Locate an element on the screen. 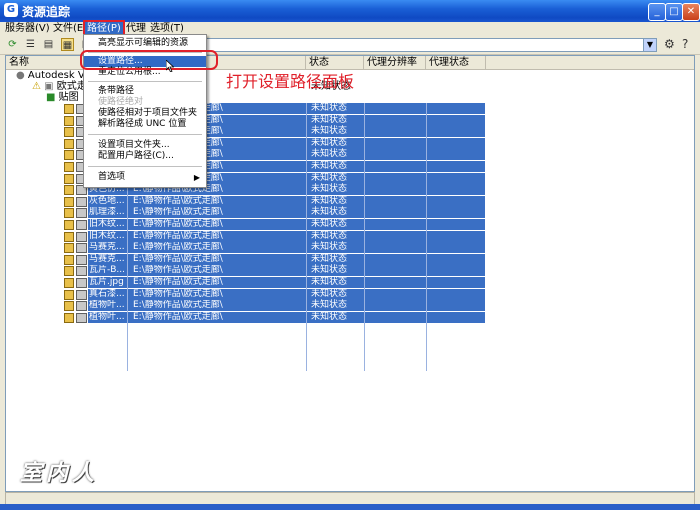 The image size is (700, 510). details-icon: ▤ is located at coordinates (48, 44).